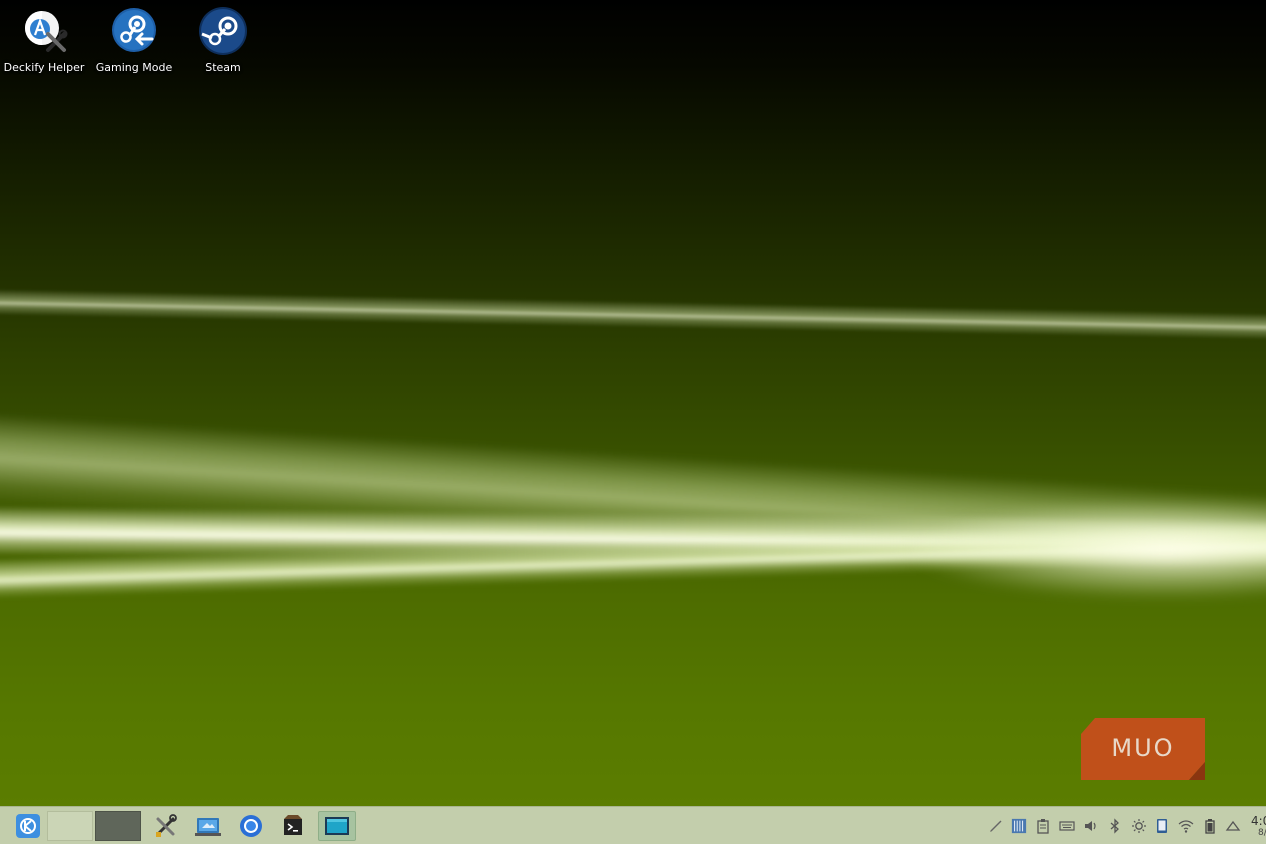 Image resolution: width=1266 pixels, height=844 pixels. Describe the element at coordinates (1083, 550) in the screenshot. I see `wallpaper-glow` at that location.